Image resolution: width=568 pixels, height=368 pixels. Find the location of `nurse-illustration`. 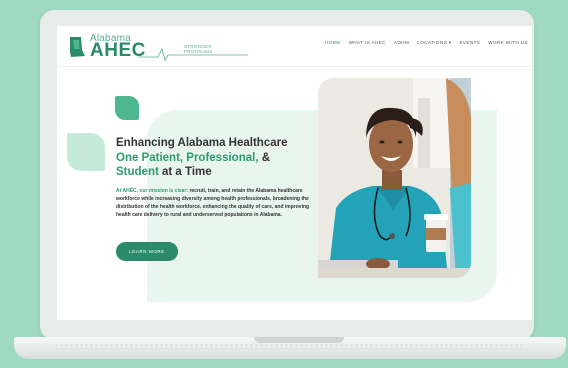

nurse-illustration is located at coordinates (394, 178).